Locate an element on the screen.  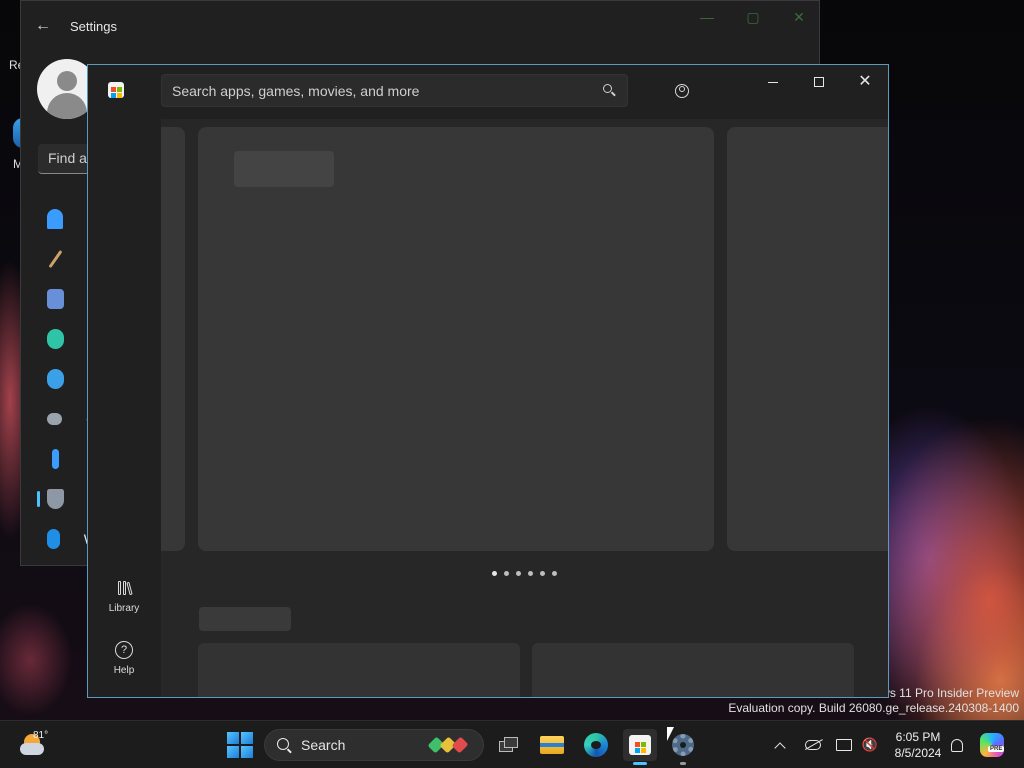
network-icon is located at coordinates (844, 745).